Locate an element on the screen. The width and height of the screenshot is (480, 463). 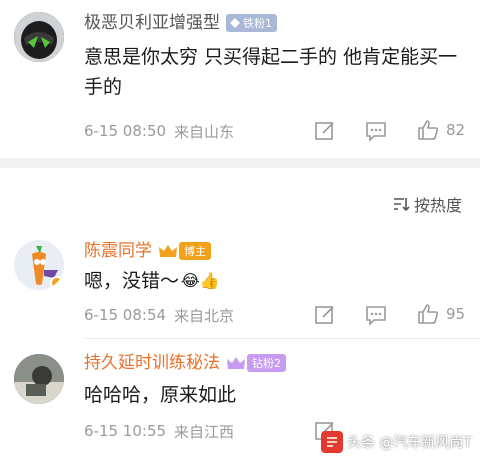
toutiao-logo-icon is located at coordinates (331, 442).